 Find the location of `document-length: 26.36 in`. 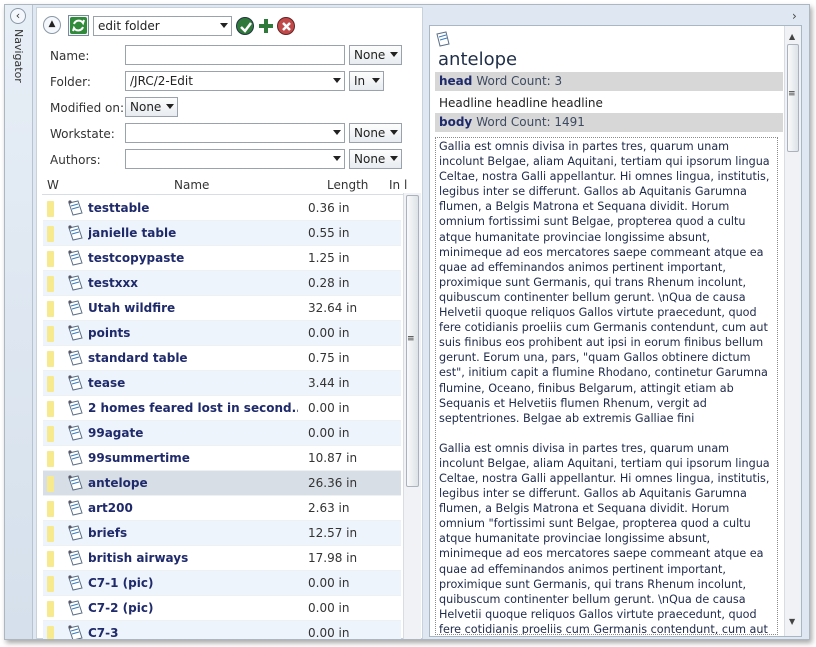

document-length: 26.36 in is located at coordinates (333, 483).